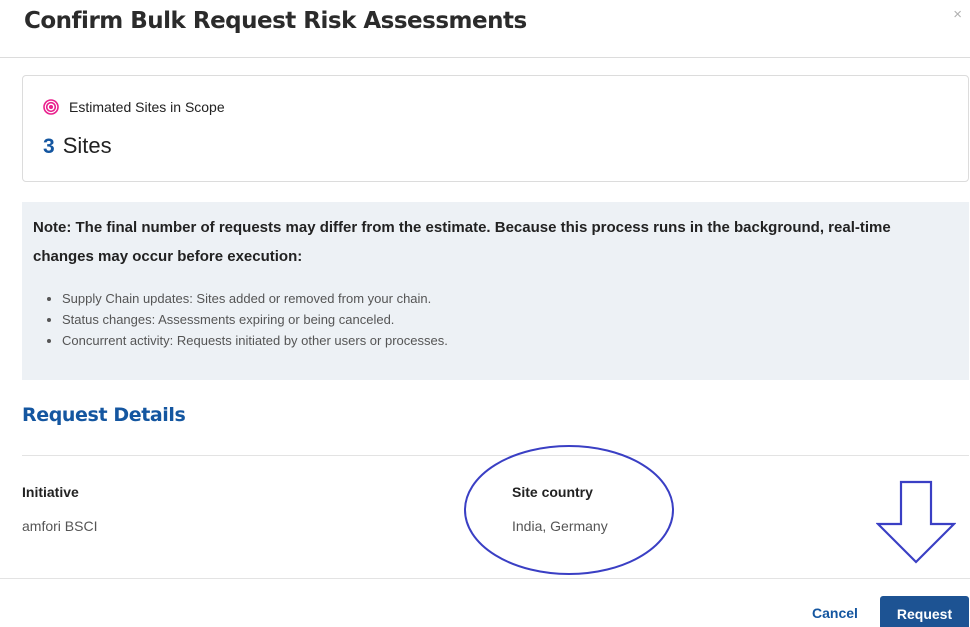 The width and height of the screenshot is (970, 627). Describe the element at coordinates (87, 145) in the screenshot. I see `scope-unit: Sites` at that location.